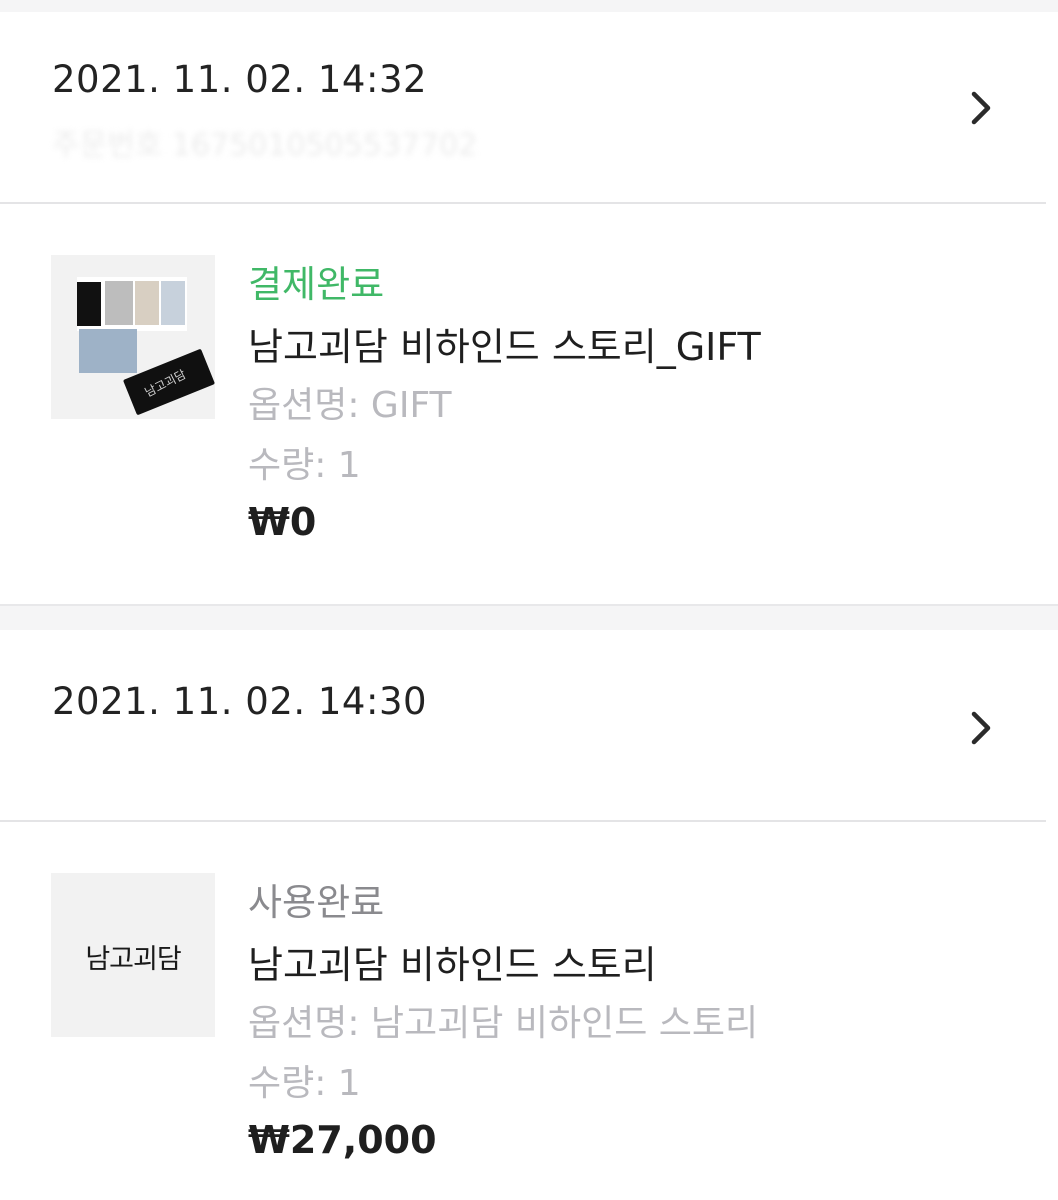  I want to click on divider, so click(529, 605).